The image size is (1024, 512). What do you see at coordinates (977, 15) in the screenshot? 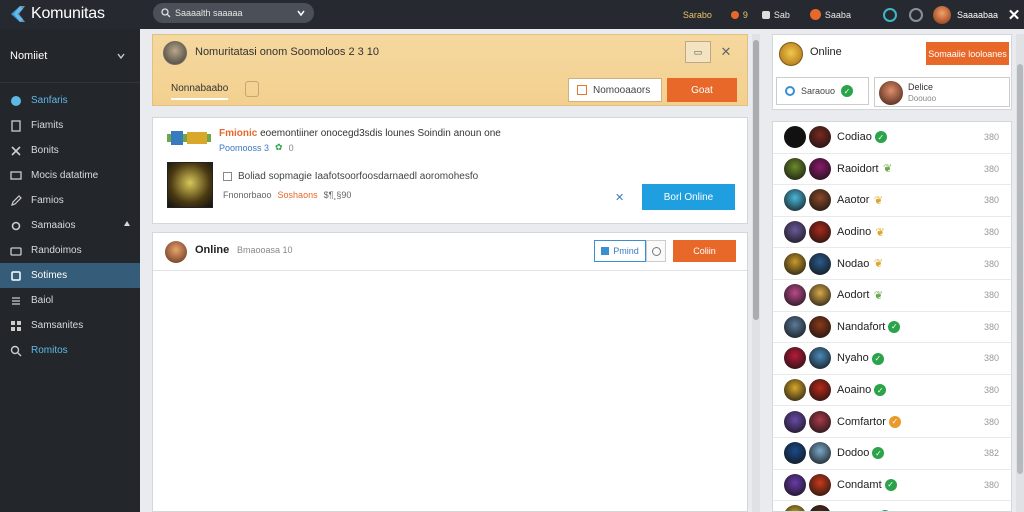
I see `user-label: Saaaabaa` at bounding box center [977, 15].